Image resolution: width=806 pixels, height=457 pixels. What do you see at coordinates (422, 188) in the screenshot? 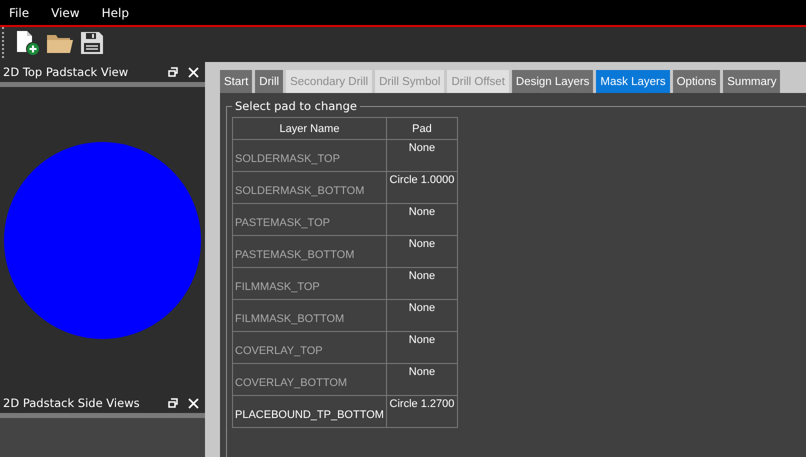
I see `table-cell: Circle 1.0000` at bounding box center [422, 188].